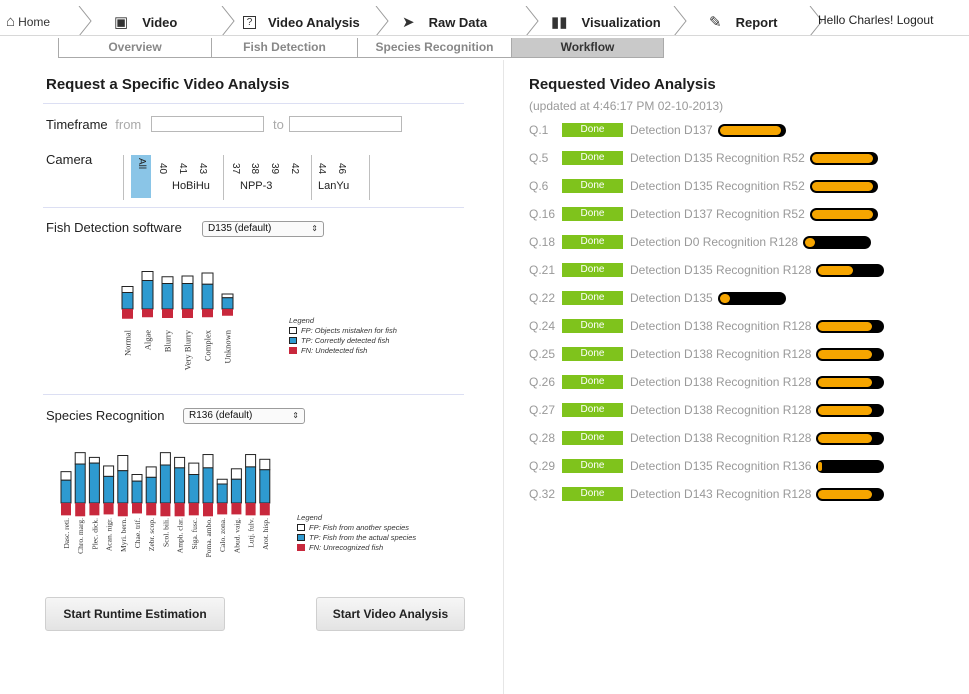  What do you see at coordinates (145, 22) in the screenshot?
I see `nav-step-video: ▣ Video` at bounding box center [145, 22].